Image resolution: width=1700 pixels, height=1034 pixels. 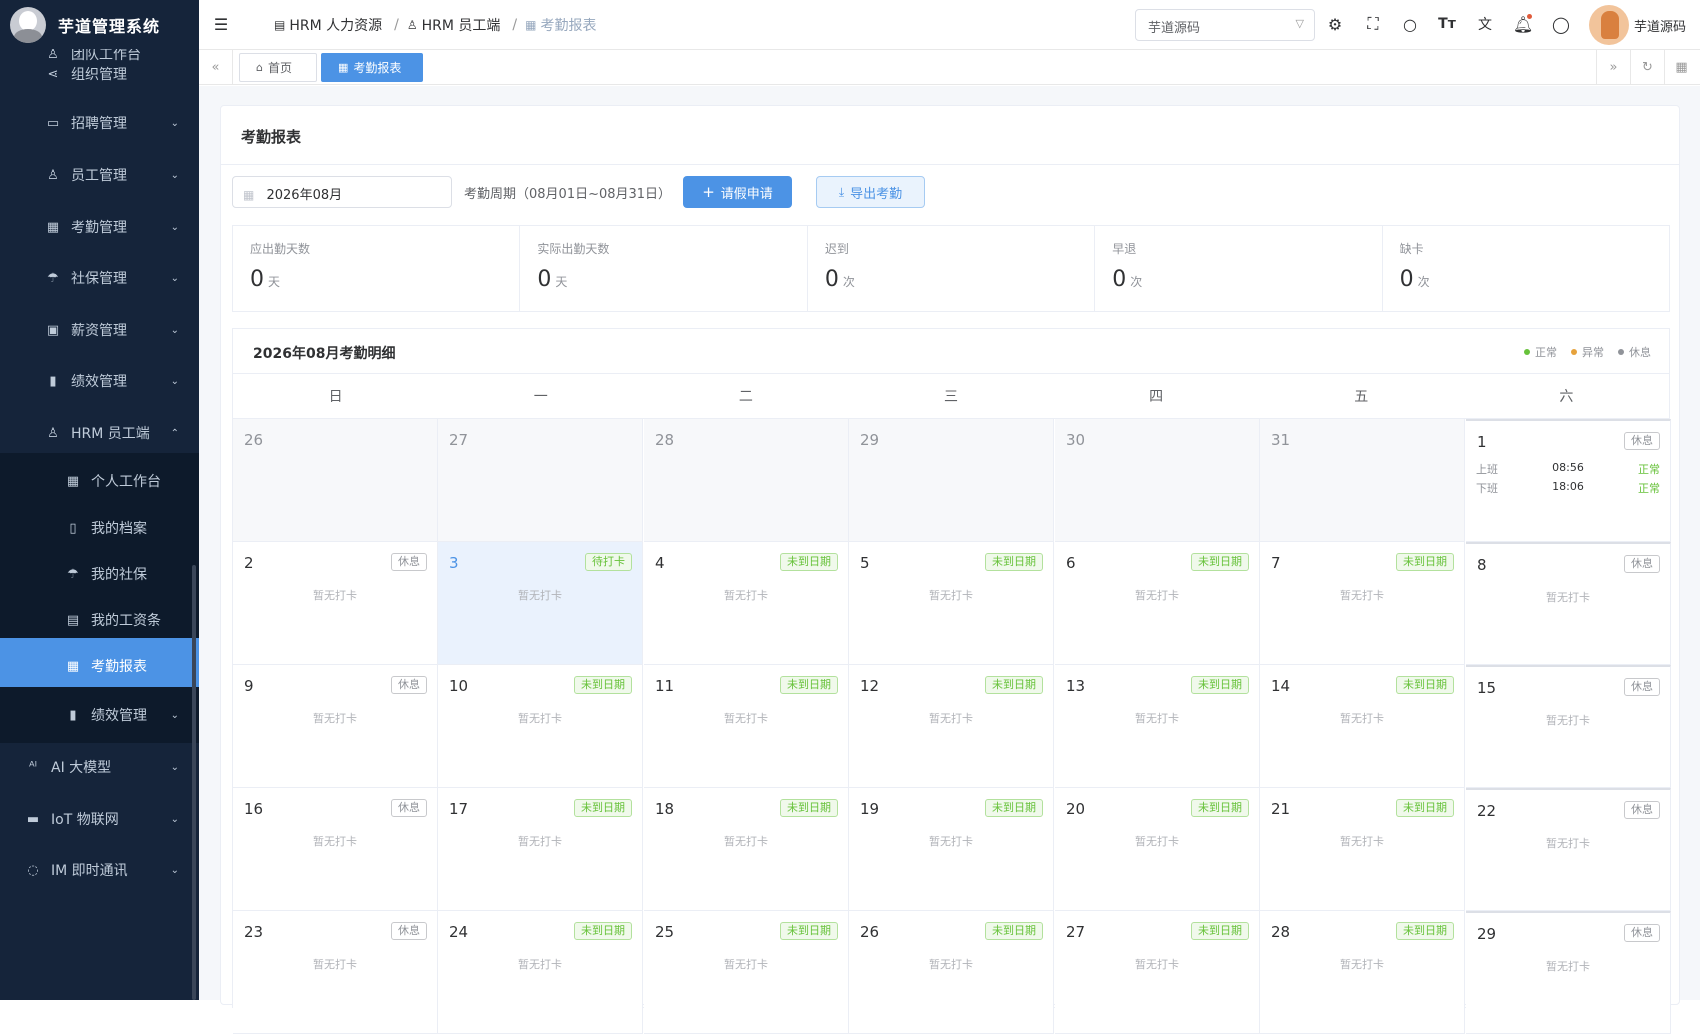 What do you see at coordinates (540, 849) in the screenshot?
I see `calendar-day-cell: 17 未到日期 暂无打卡` at bounding box center [540, 849].